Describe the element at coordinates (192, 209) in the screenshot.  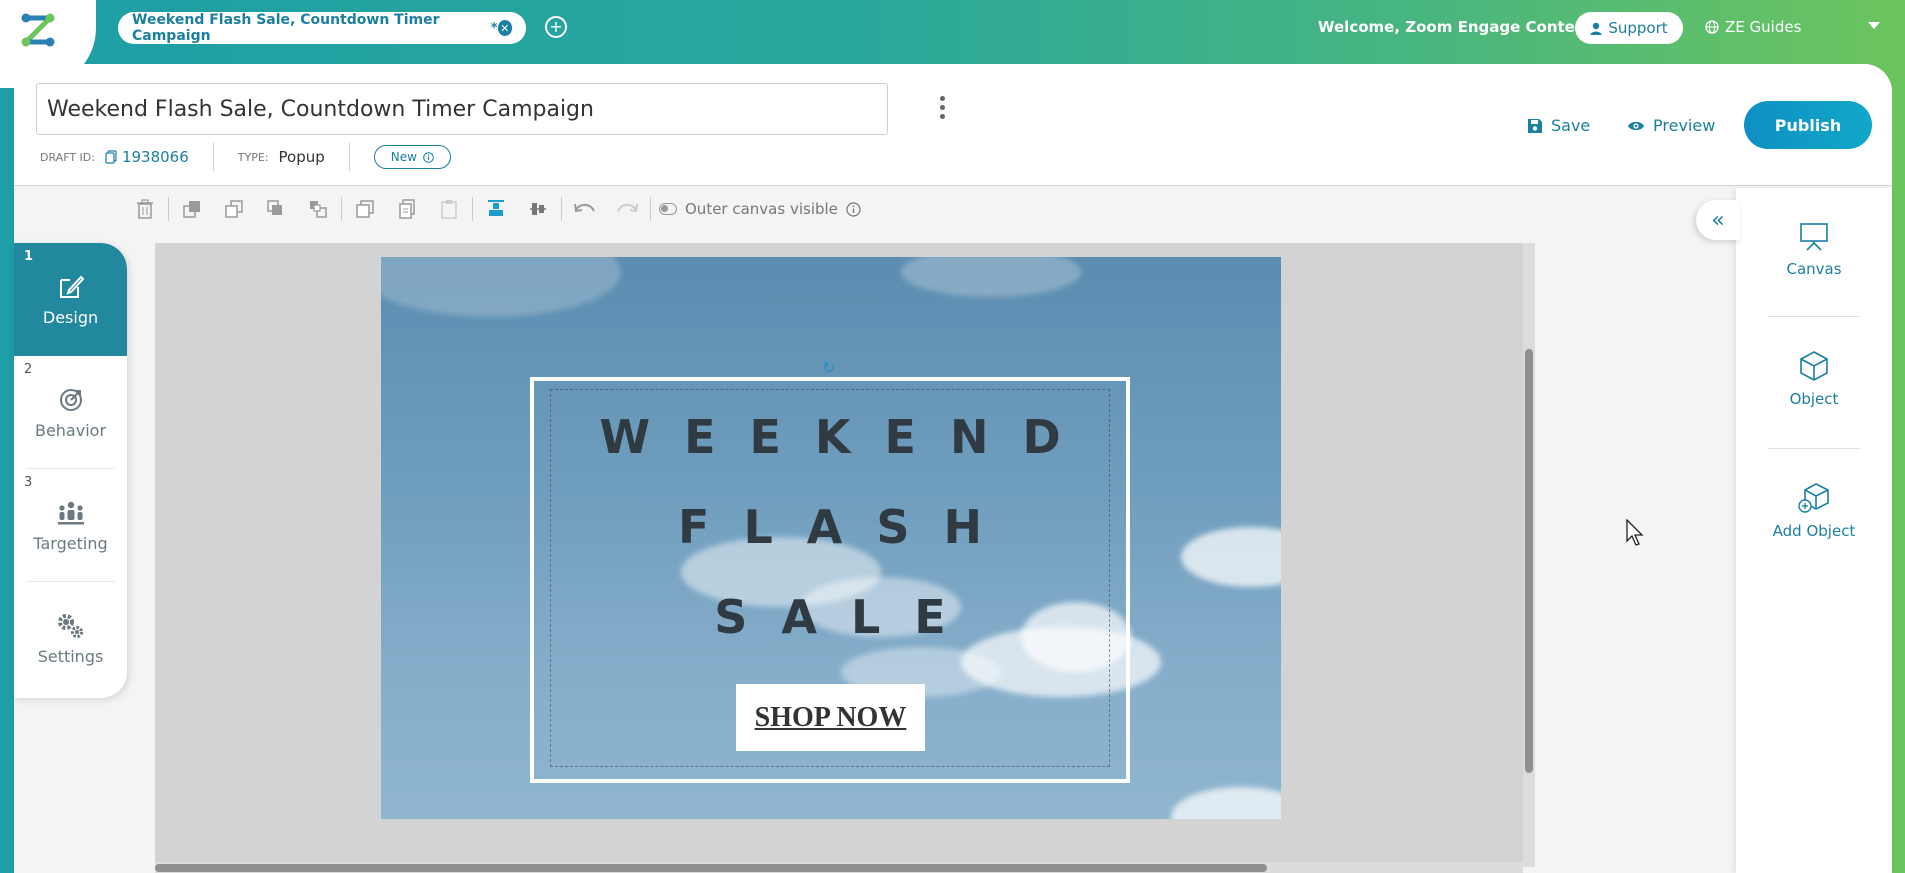
I see `bring-forward-icon` at that location.